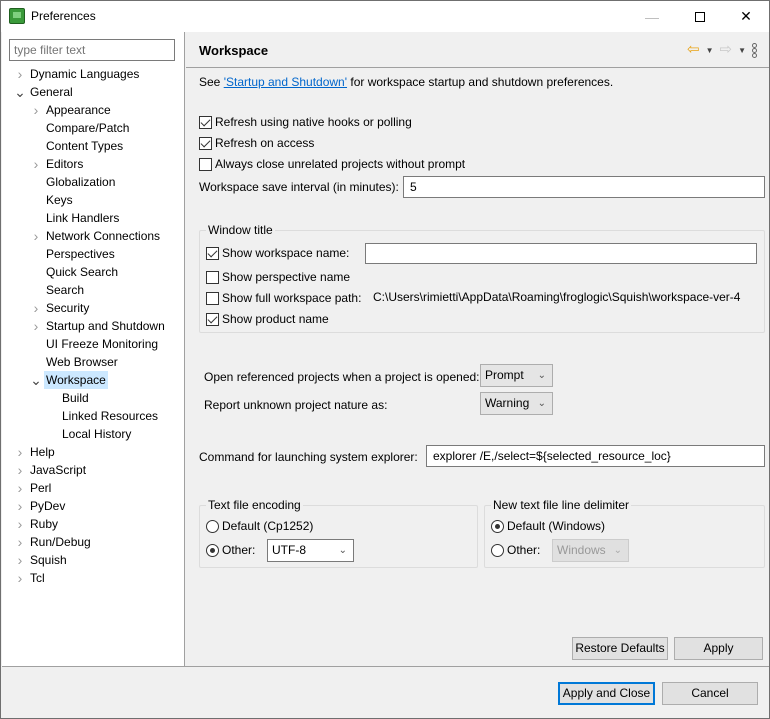  Describe the element at coordinates (700, 16) in the screenshot. I see `maximize-button` at that location.